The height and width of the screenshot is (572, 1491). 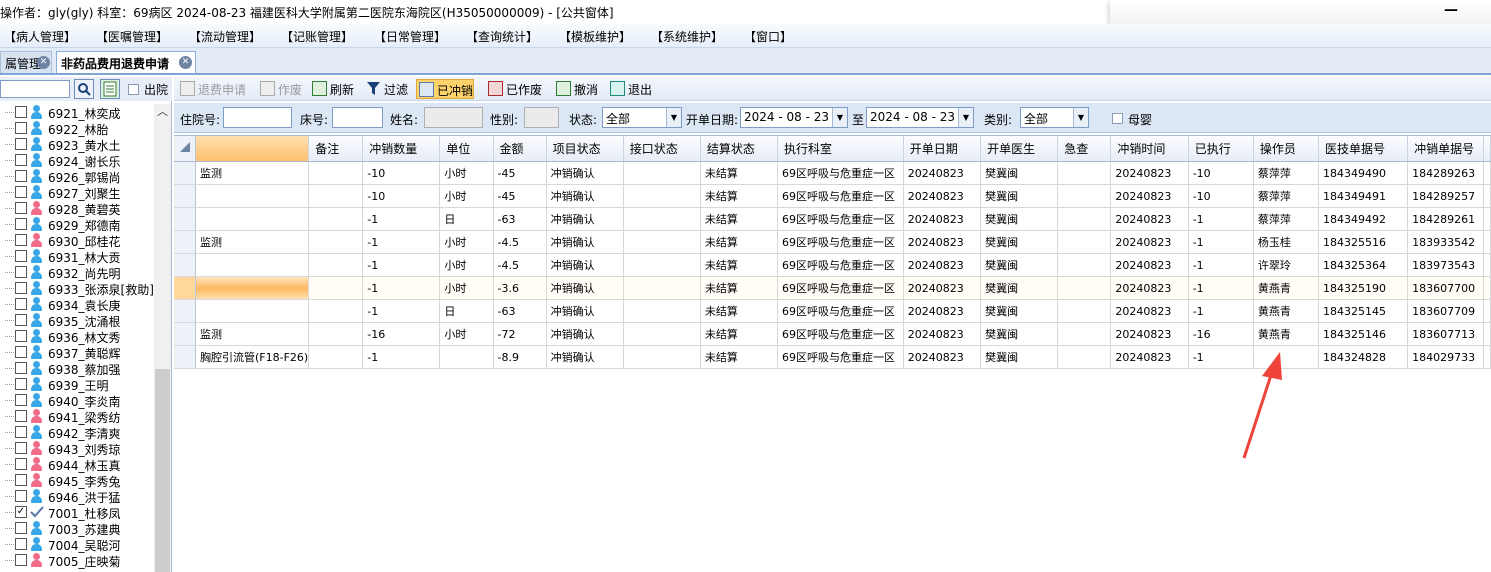 I want to click on patient-item: 6928_黄碧英, so click(x=77, y=208).